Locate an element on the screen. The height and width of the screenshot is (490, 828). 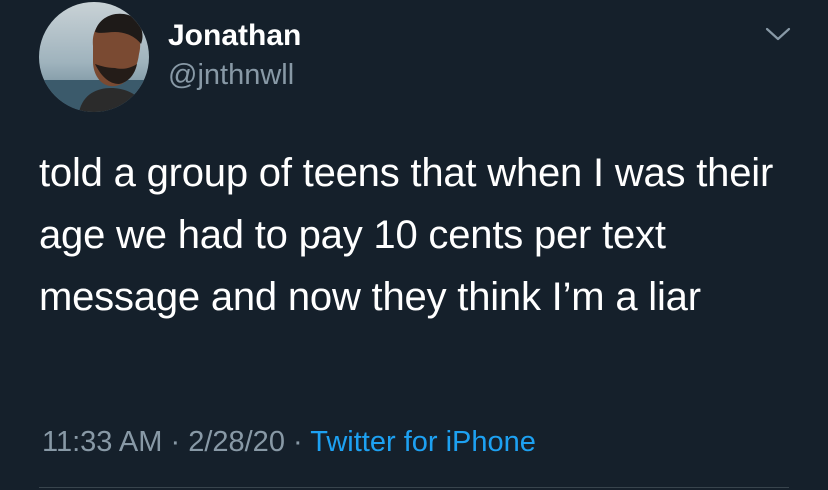
tweet-source-link: Twitter for iPhone is located at coordinates (423, 442).